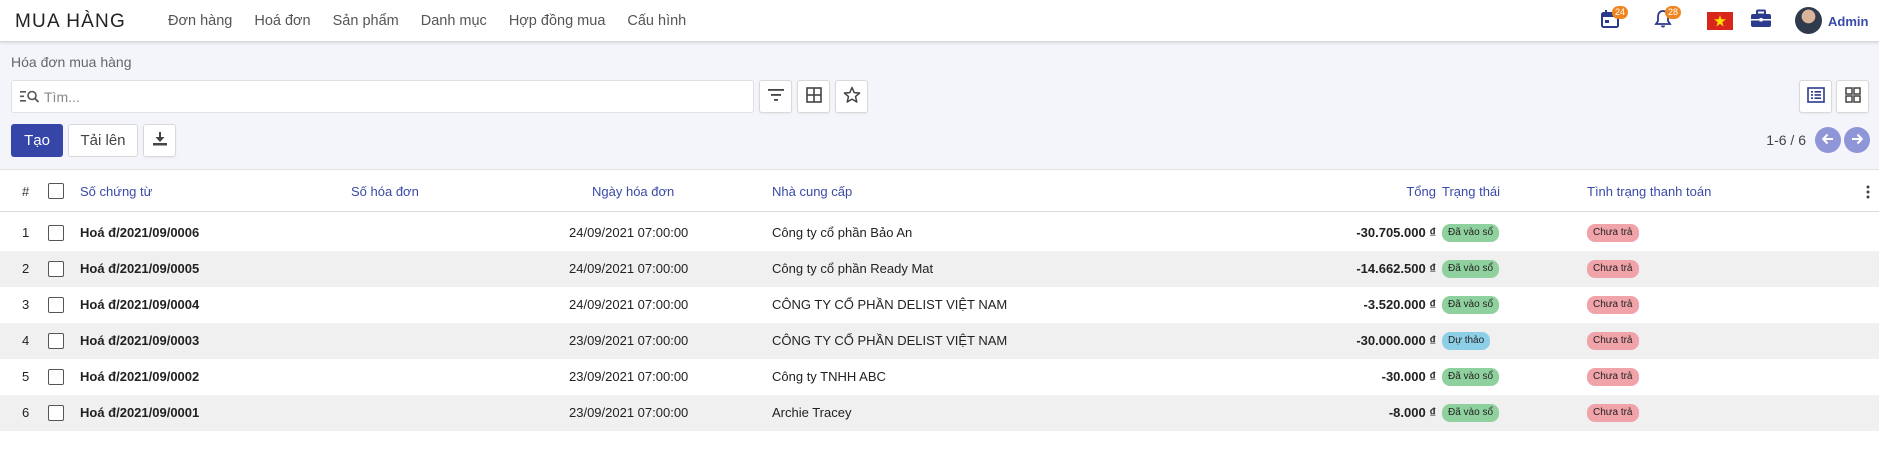 Image resolution: width=1879 pixels, height=450 pixels. What do you see at coordinates (140, 340) in the screenshot?
I see `voucher-number: Hoá đ/2021/09/0003` at bounding box center [140, 340].